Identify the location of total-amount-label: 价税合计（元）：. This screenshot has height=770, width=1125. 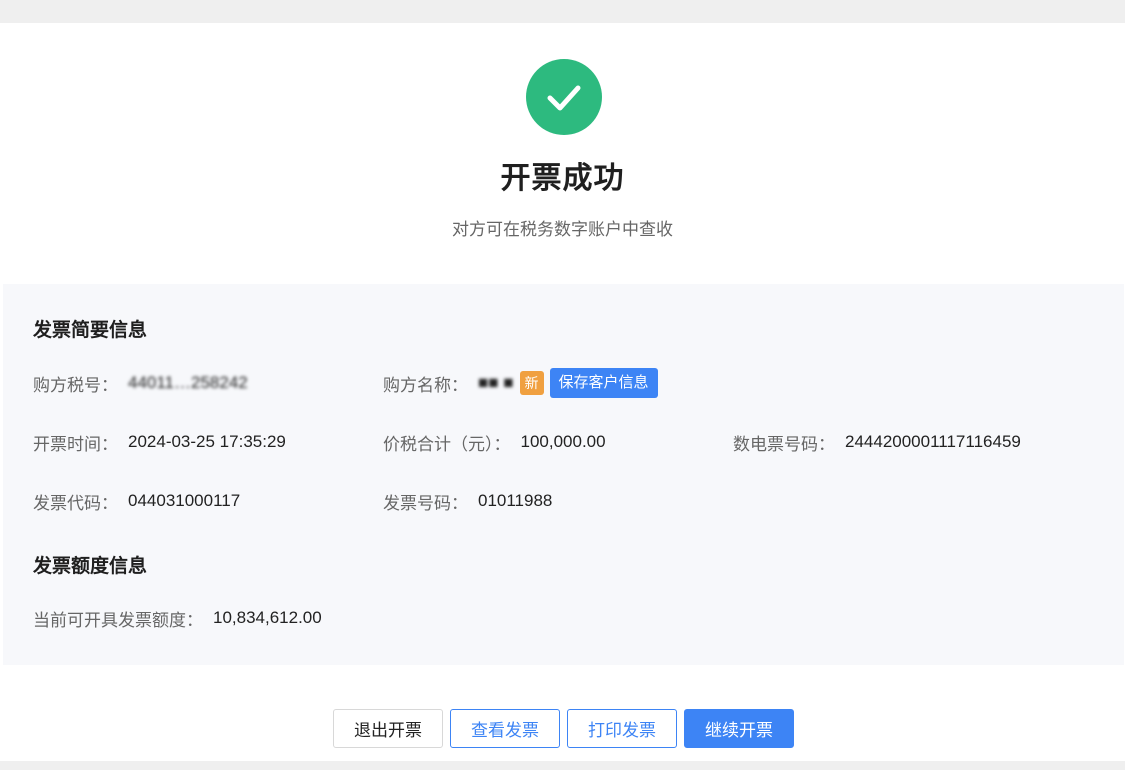
(447, 444).